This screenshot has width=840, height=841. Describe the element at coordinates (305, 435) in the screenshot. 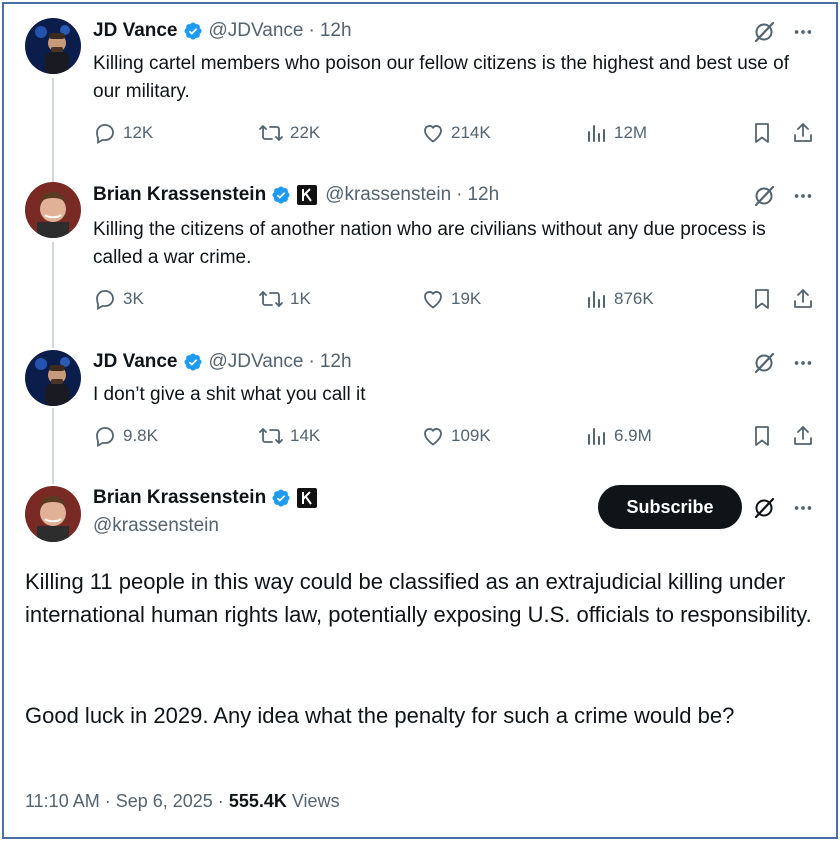

I see `retweet-count: 14K` at that location.